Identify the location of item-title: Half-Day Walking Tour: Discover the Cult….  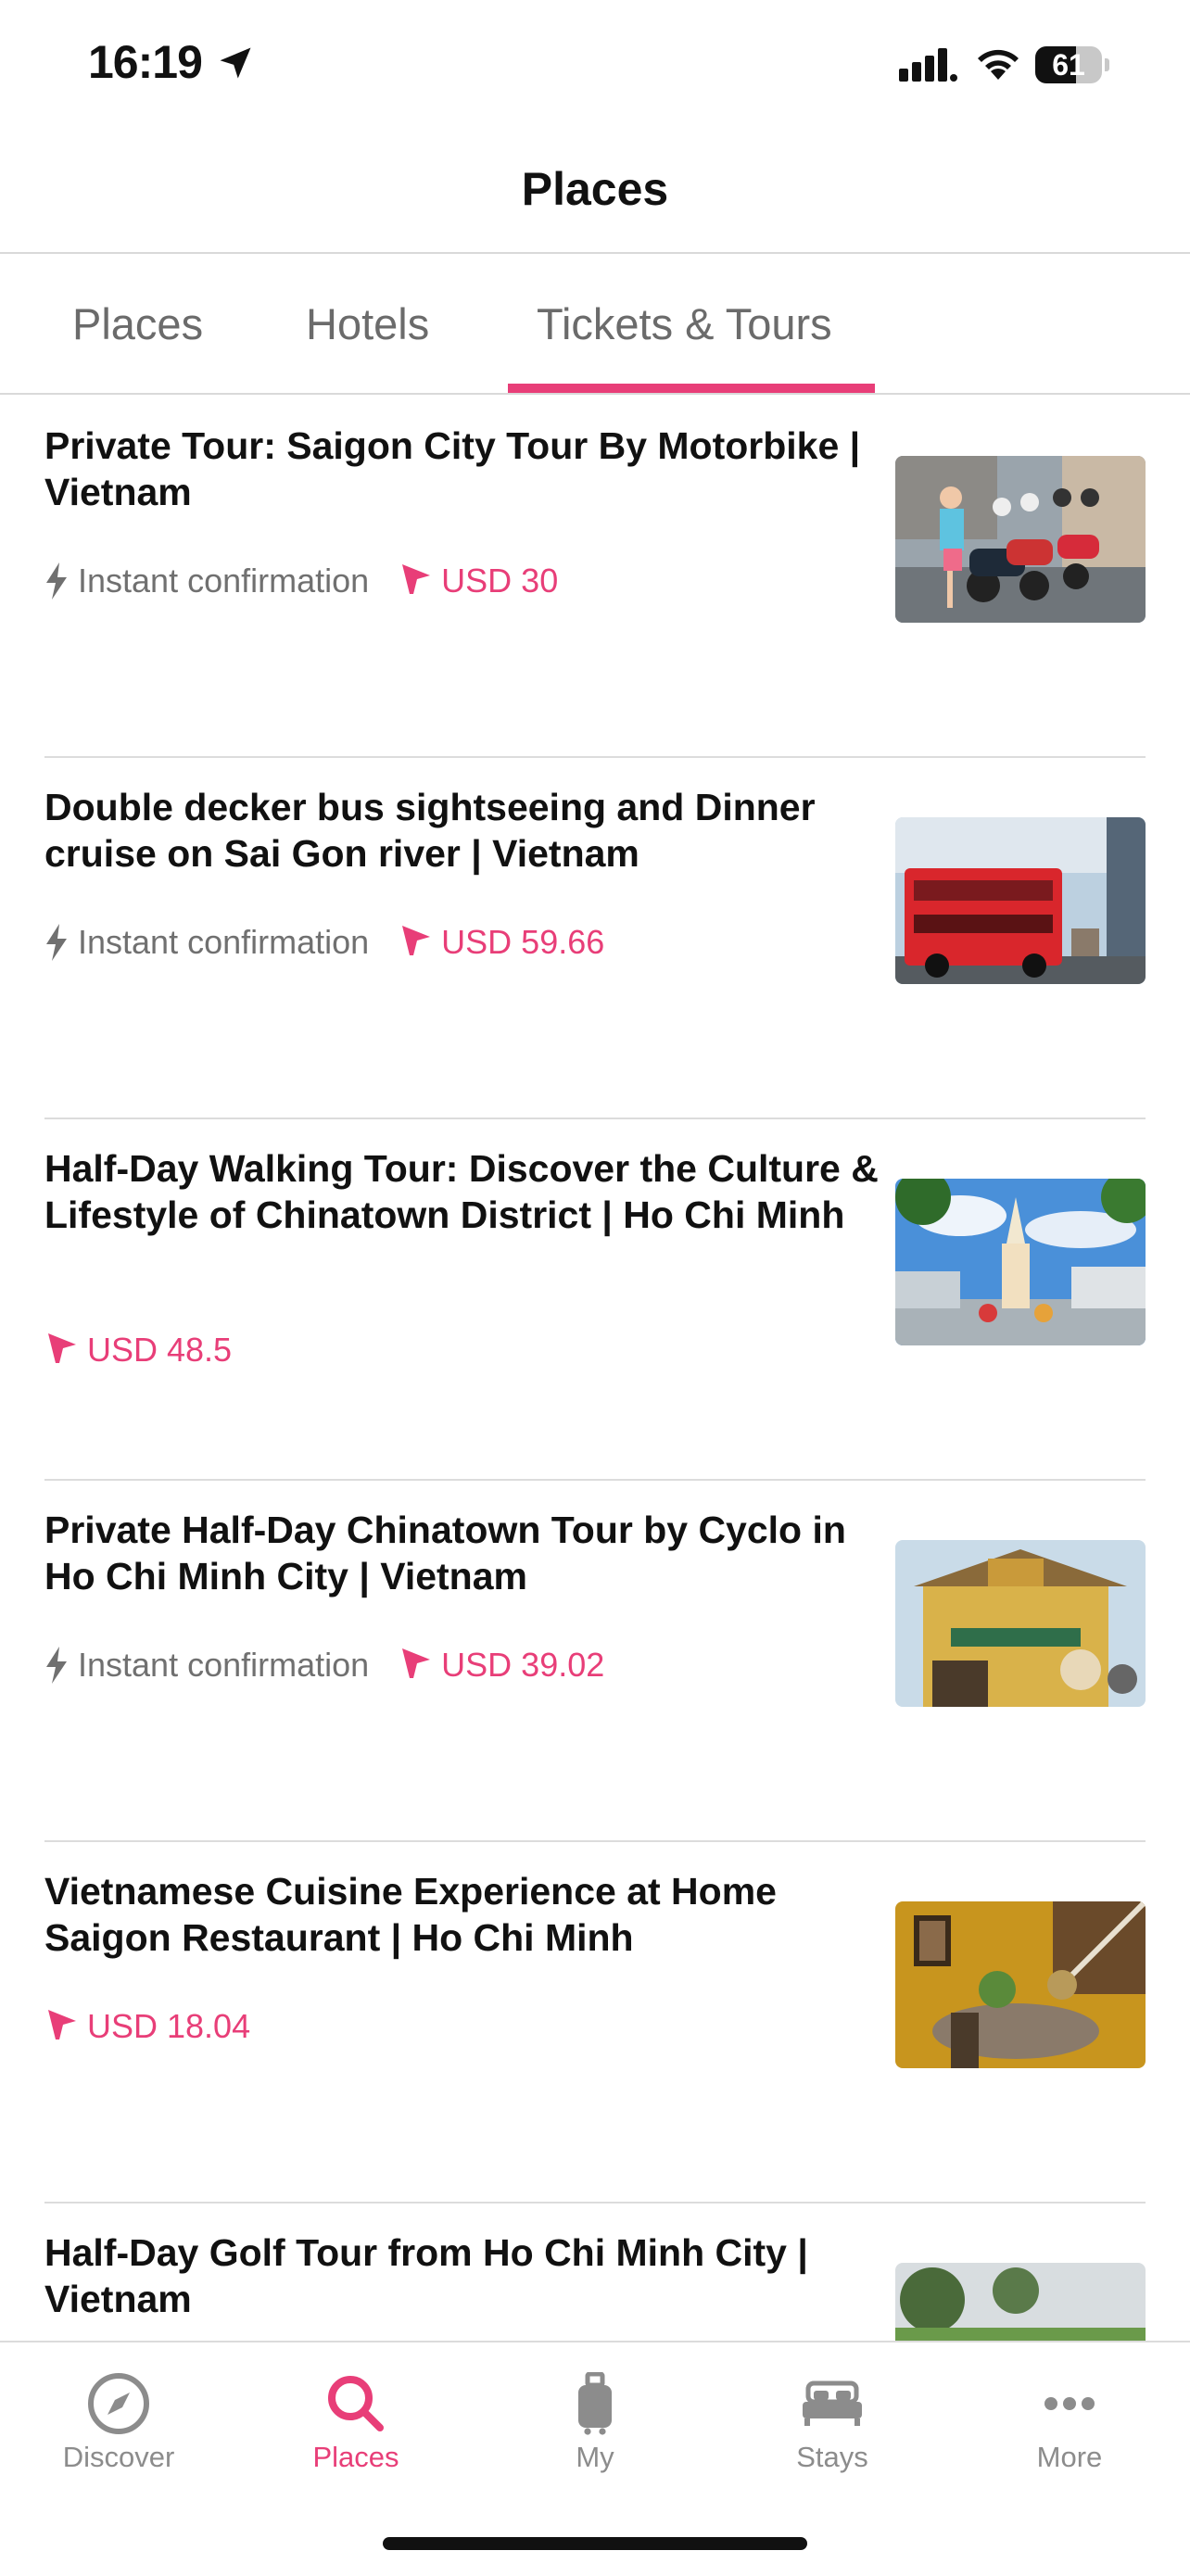
(461, 1192).